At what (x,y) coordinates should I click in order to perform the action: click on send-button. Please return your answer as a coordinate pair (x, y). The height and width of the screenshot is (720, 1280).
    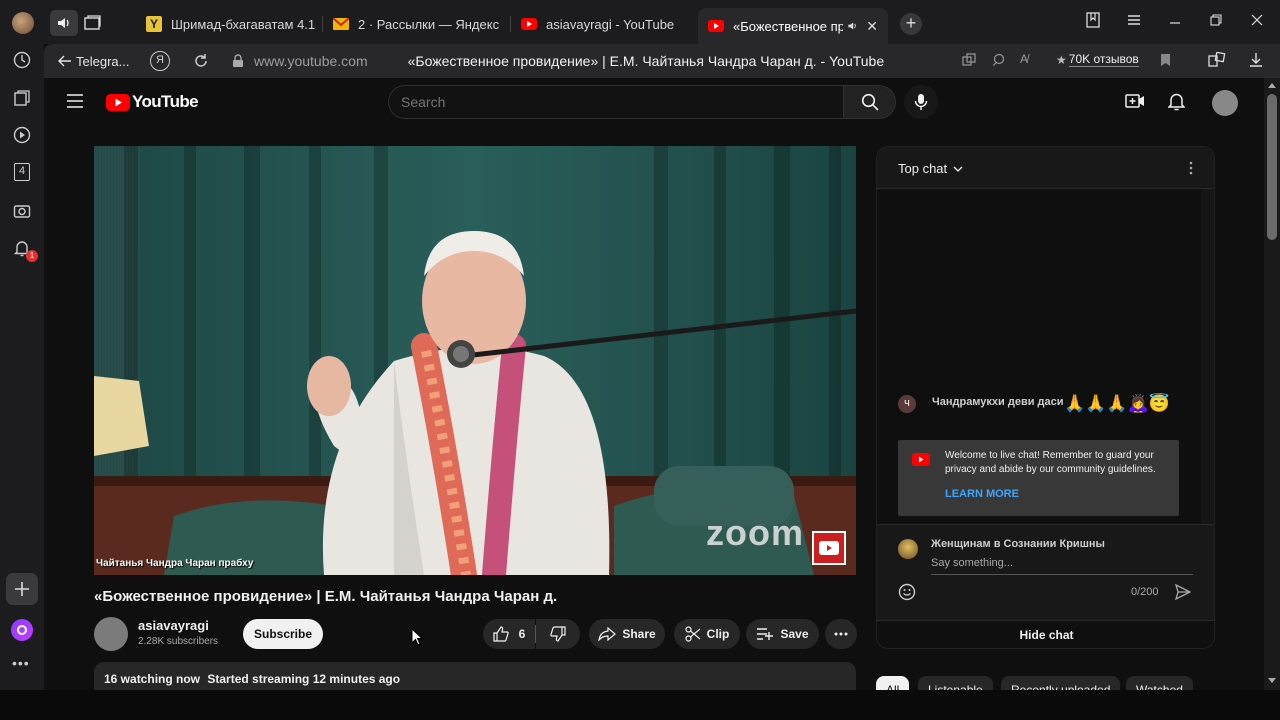
    Looking at the image, I should click on (1183, 594).